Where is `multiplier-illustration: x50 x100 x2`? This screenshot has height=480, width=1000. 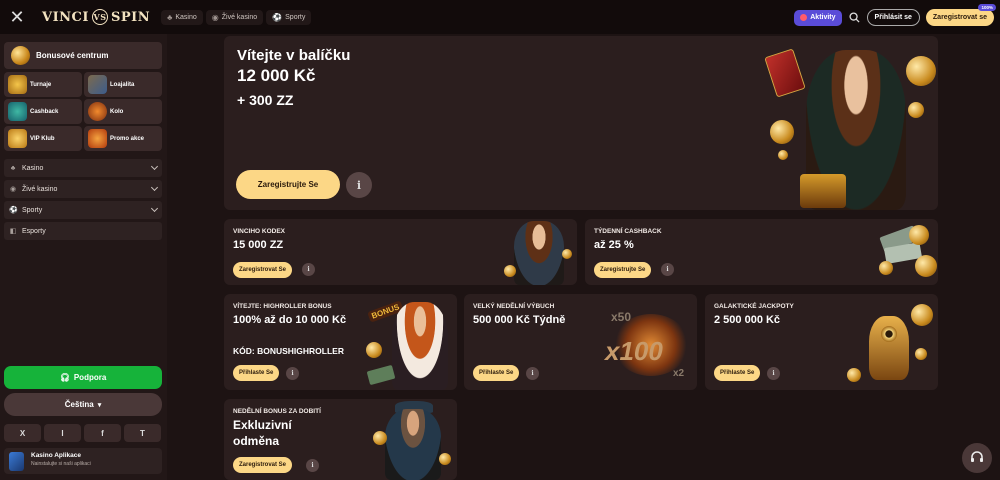
multiplier-illustration: x50 x100 x2 is located at coordinates (648, 343).